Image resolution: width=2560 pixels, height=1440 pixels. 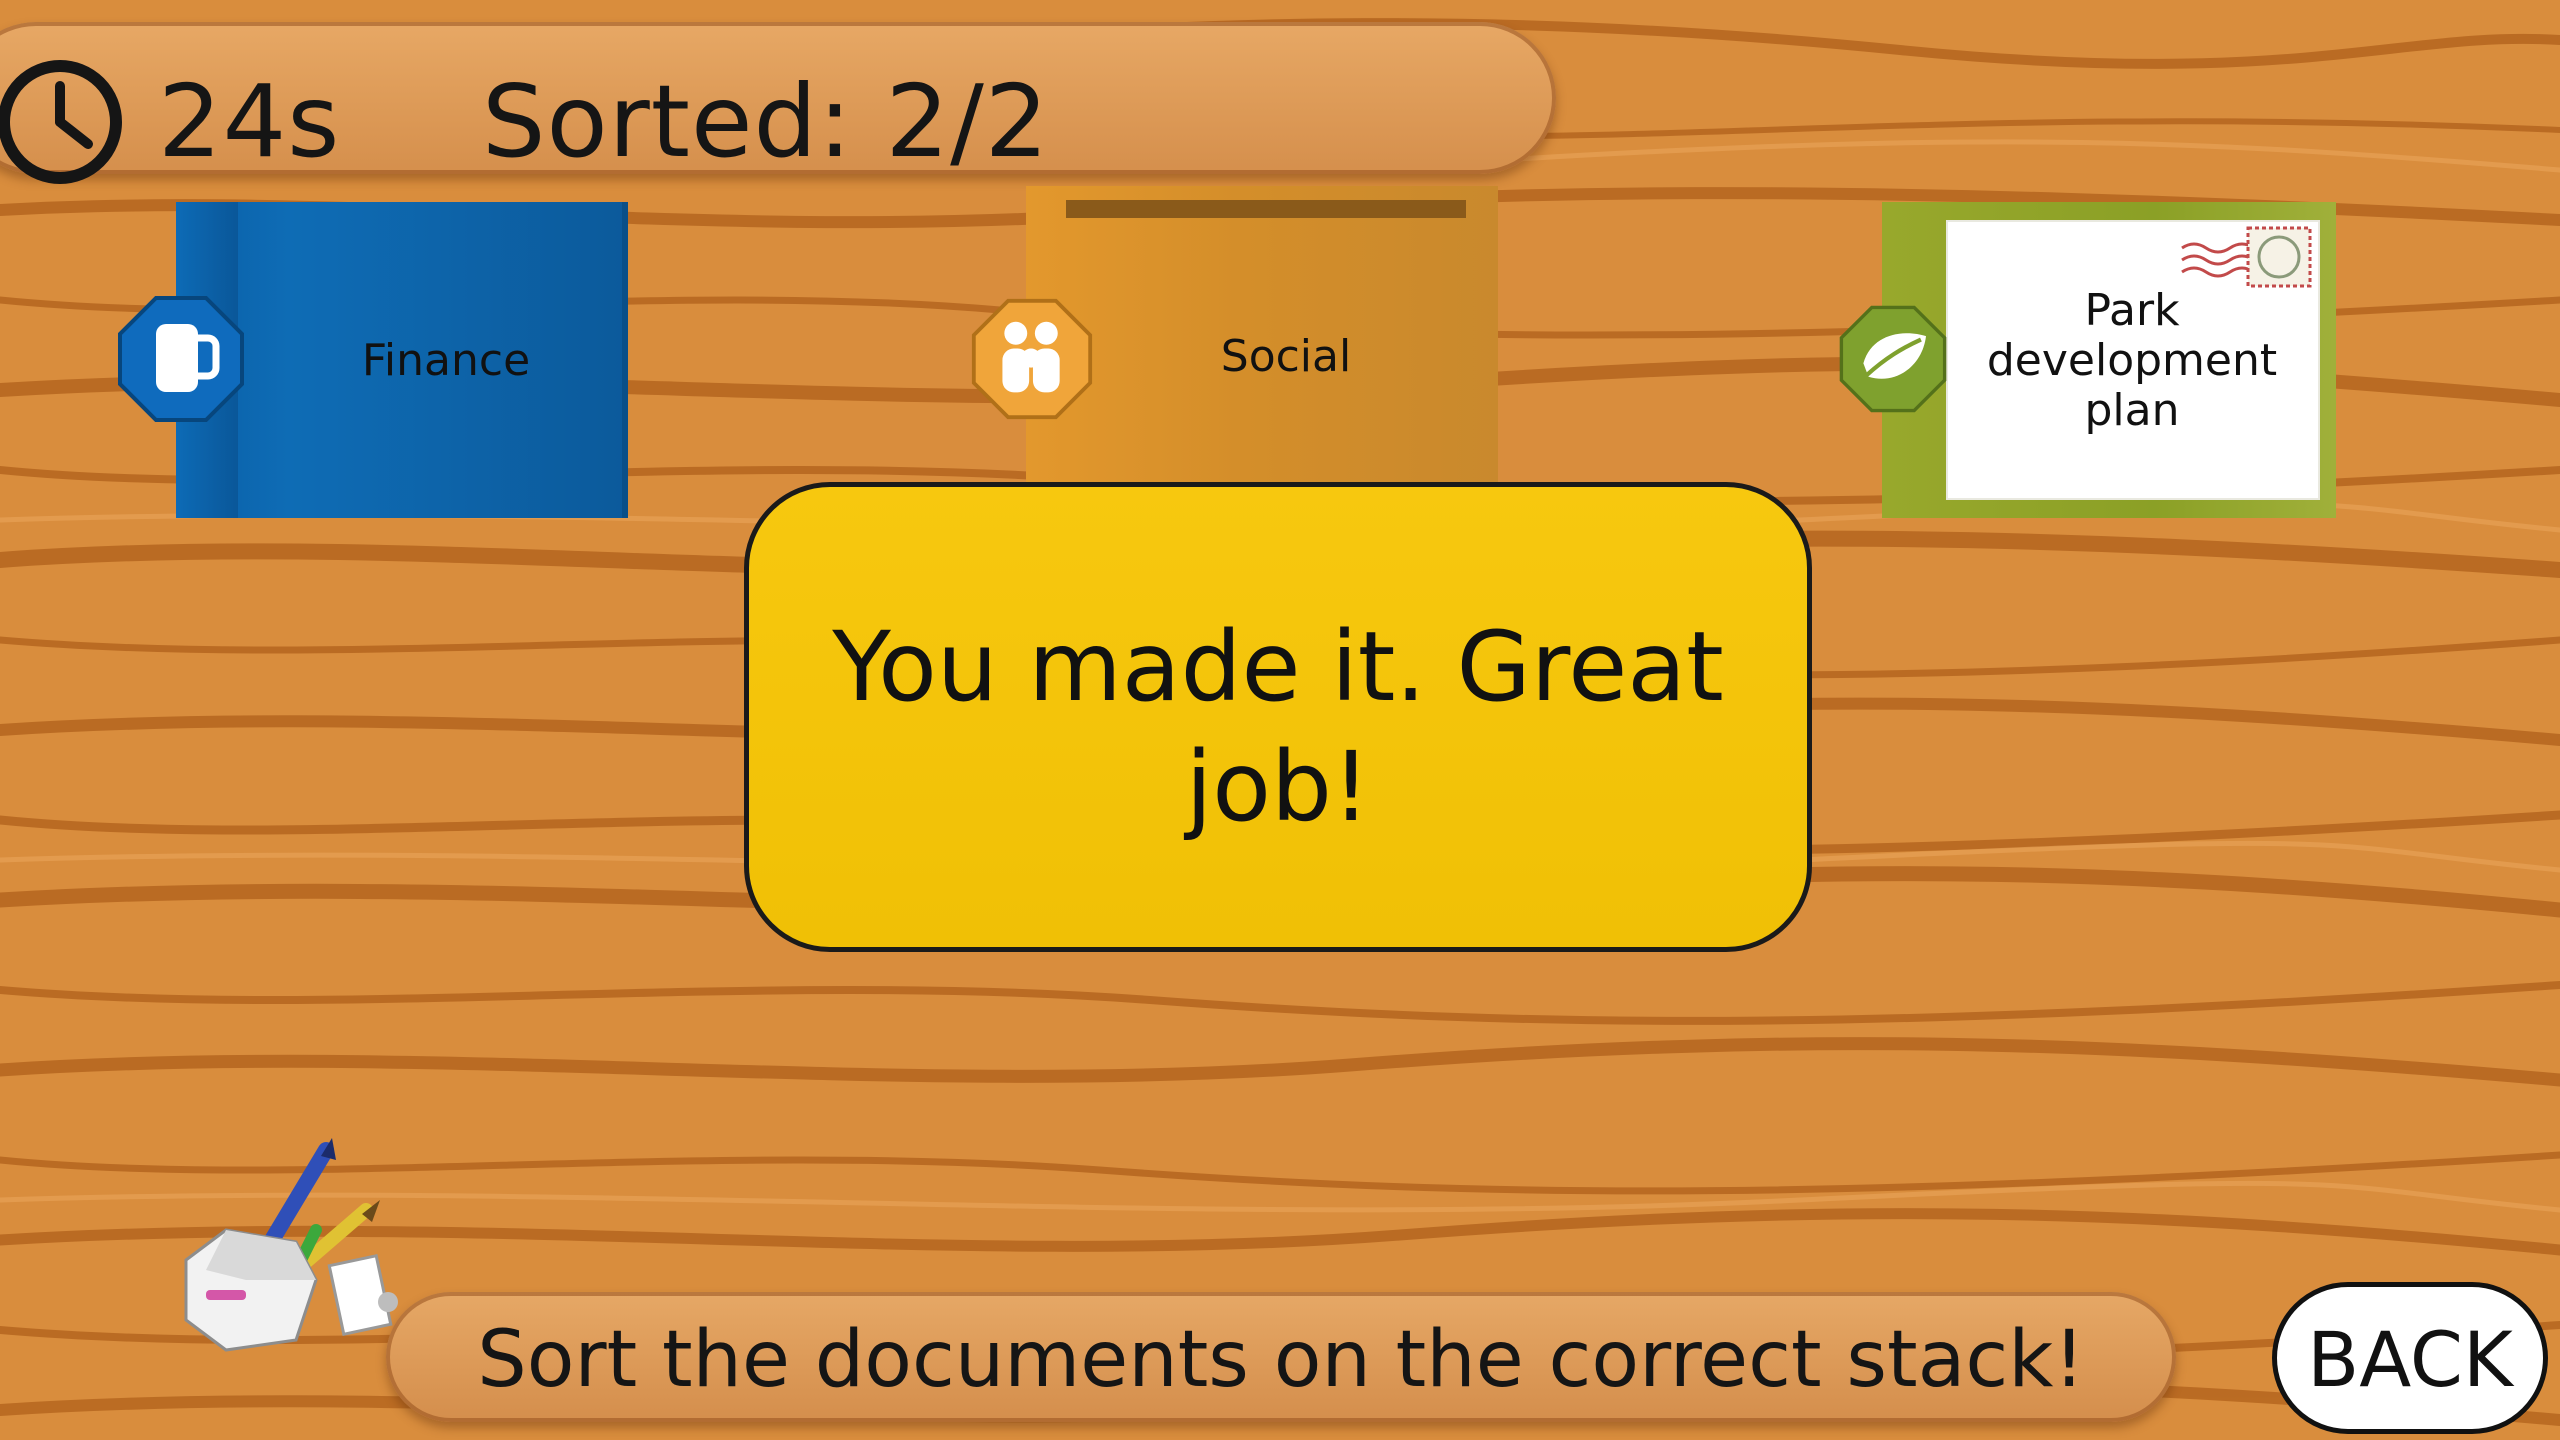 I want to click on folder-social: Social, so click(x=1234, y=355).